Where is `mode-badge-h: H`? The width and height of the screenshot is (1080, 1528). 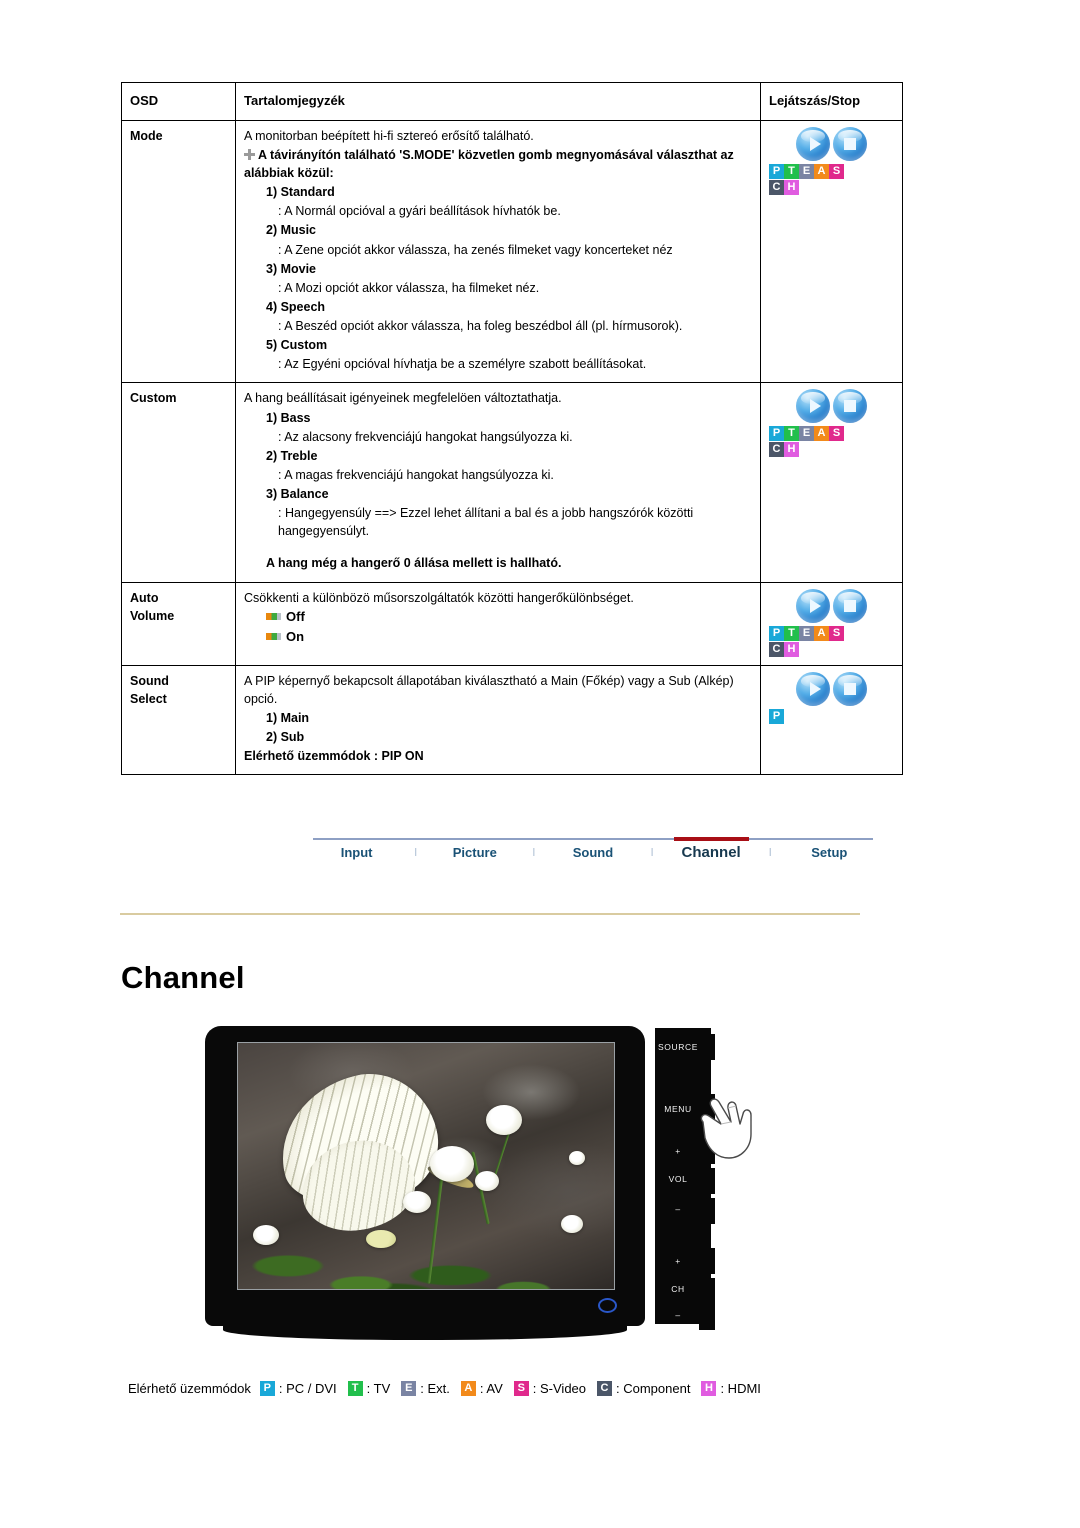
mode-badge-h: H is located at coordinates (791, 187).